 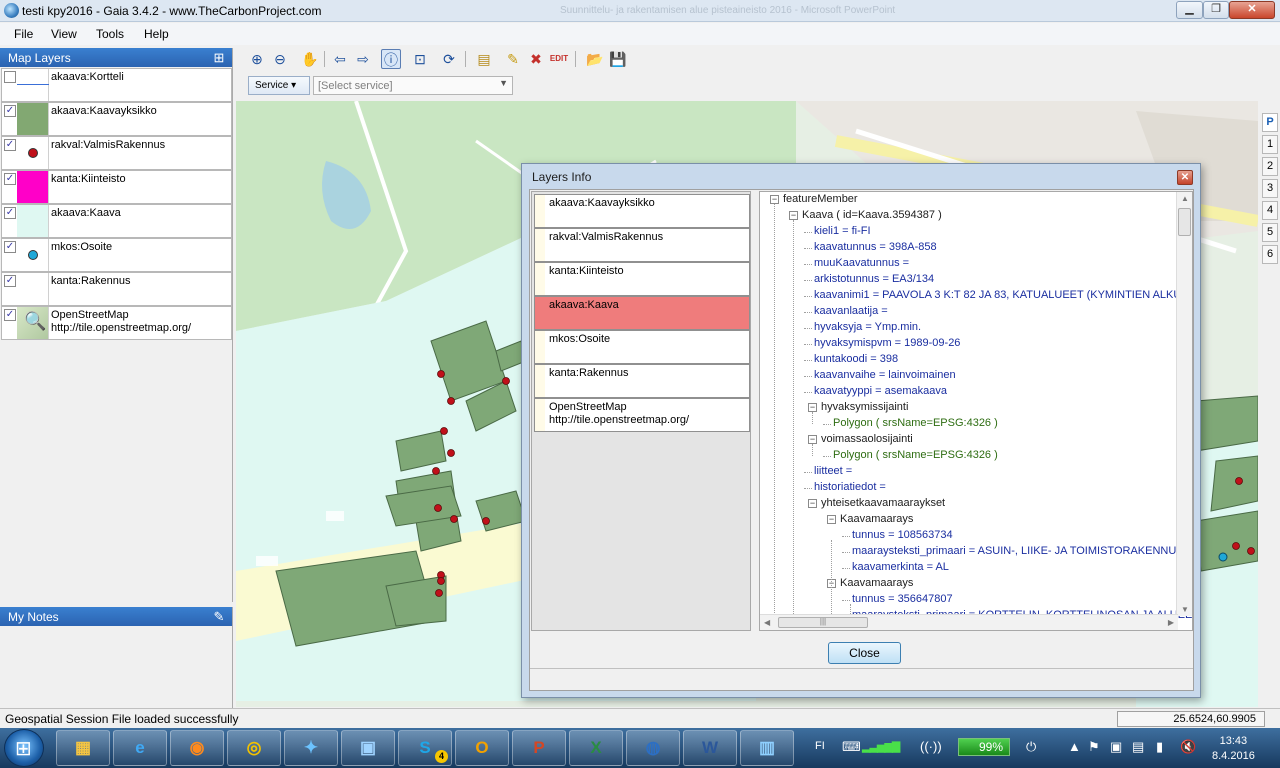 What do you see at coordinates (875, 247) in the screenshot?
I see `tree-attribute: kaavatunnus = 398A-858` at bounding box center [875, 247].